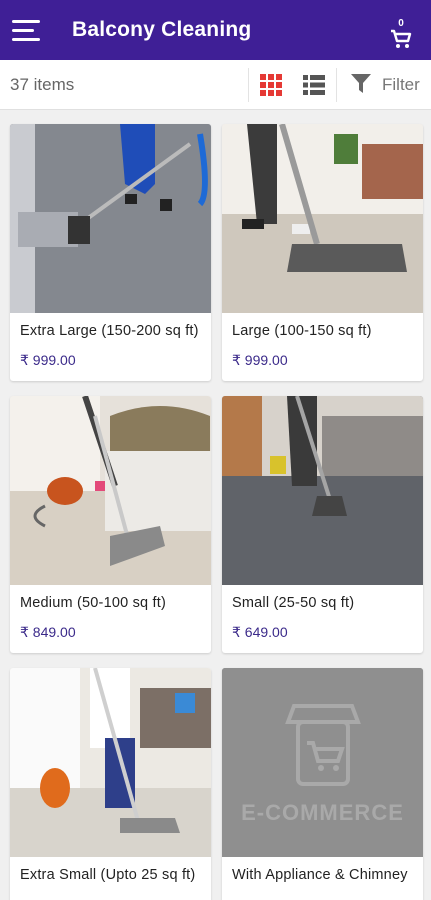 The width and height of the screenshot is (431, 900). What do you see at coordinates (401, 38) in the screenshot?
I see `cart-icon` at bounding box center [401, 38].